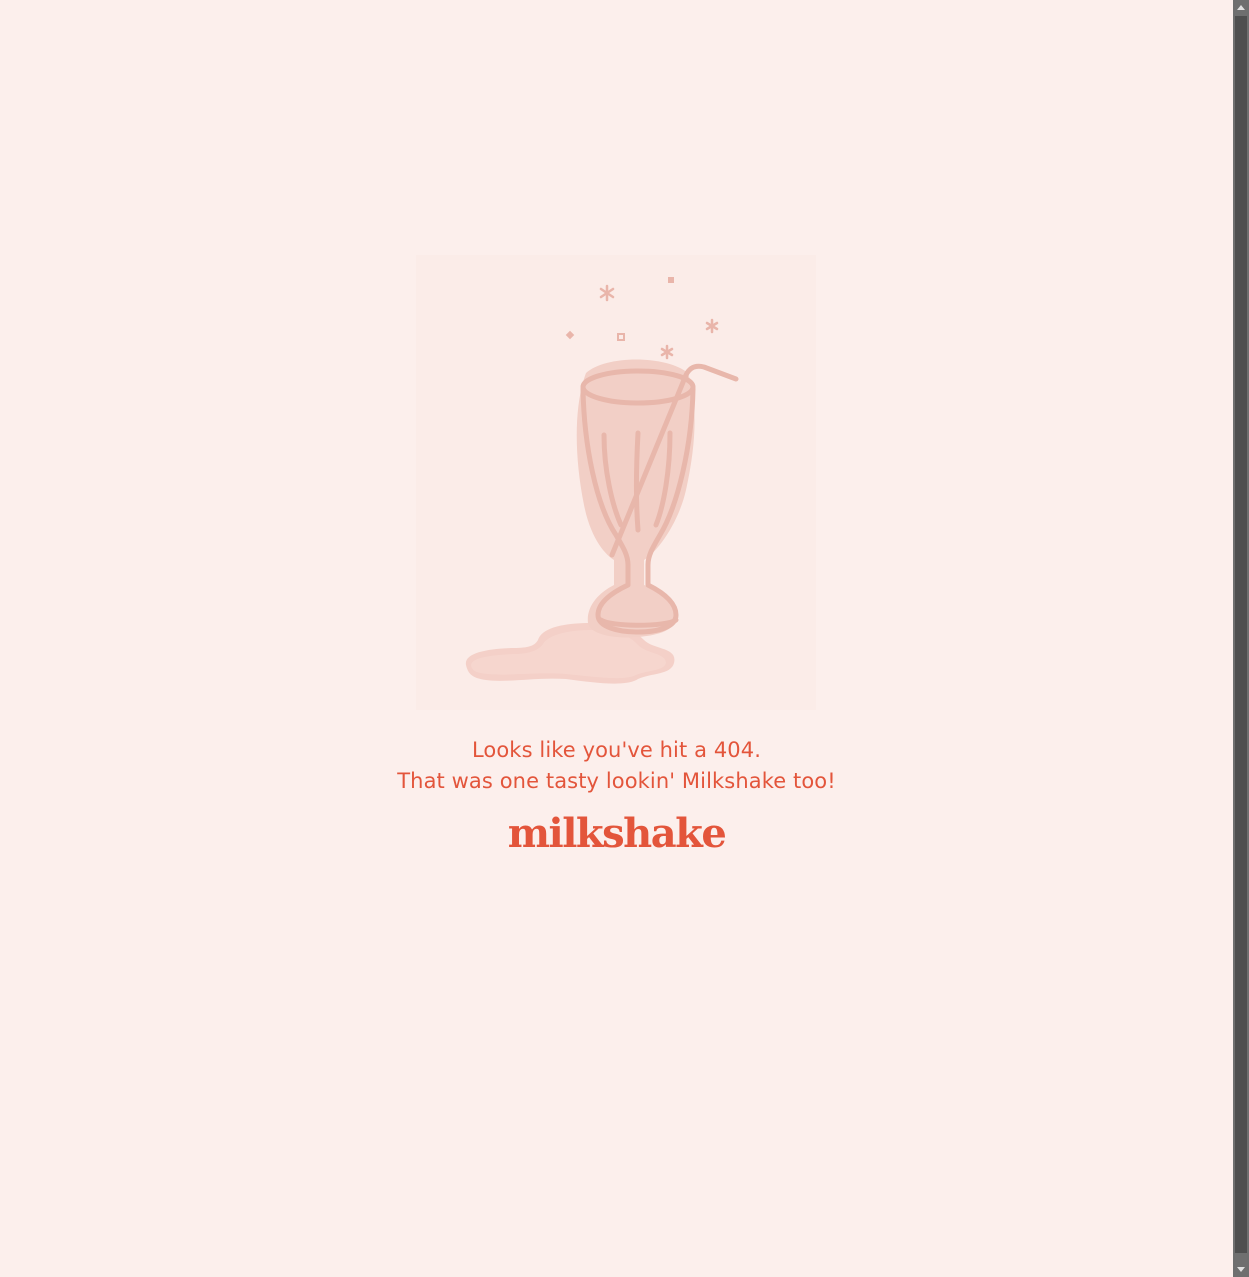  What do you see at coordinates (659, 322) in the screenshot?
I see `sparkle-icons` at bounding box center [659, 322].